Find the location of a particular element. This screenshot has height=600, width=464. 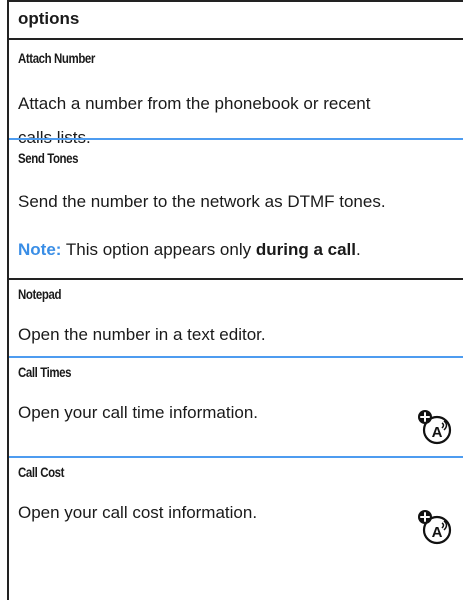

option-name: Attach Number is located at coordinates (56, 58).